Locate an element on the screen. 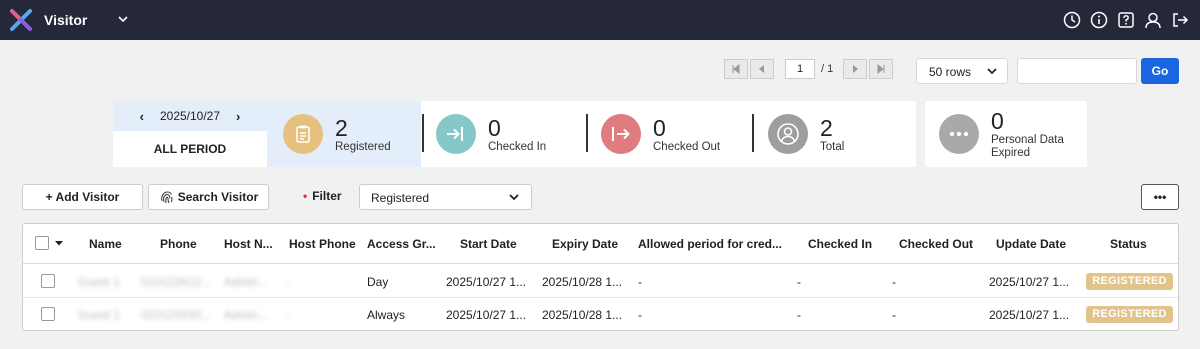  app-title: Visitor is located at coordinates (65, 20).